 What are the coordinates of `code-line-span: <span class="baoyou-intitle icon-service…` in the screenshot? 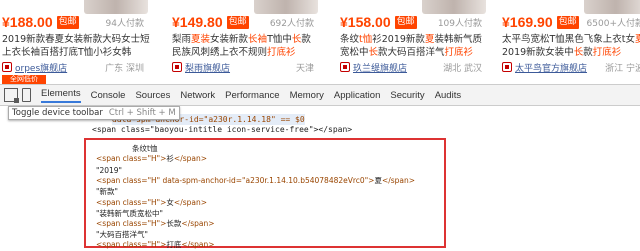 It's located at (222, 129).